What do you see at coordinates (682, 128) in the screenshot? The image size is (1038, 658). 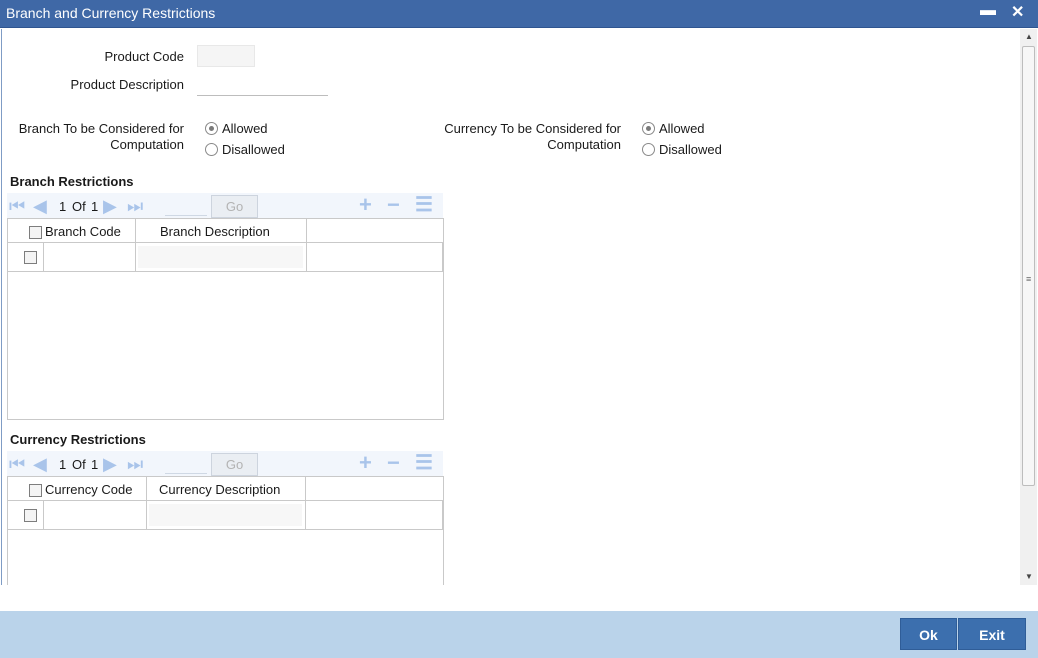 I see `currency-allowed-label: Allowed` at bounding box center [682, 128].